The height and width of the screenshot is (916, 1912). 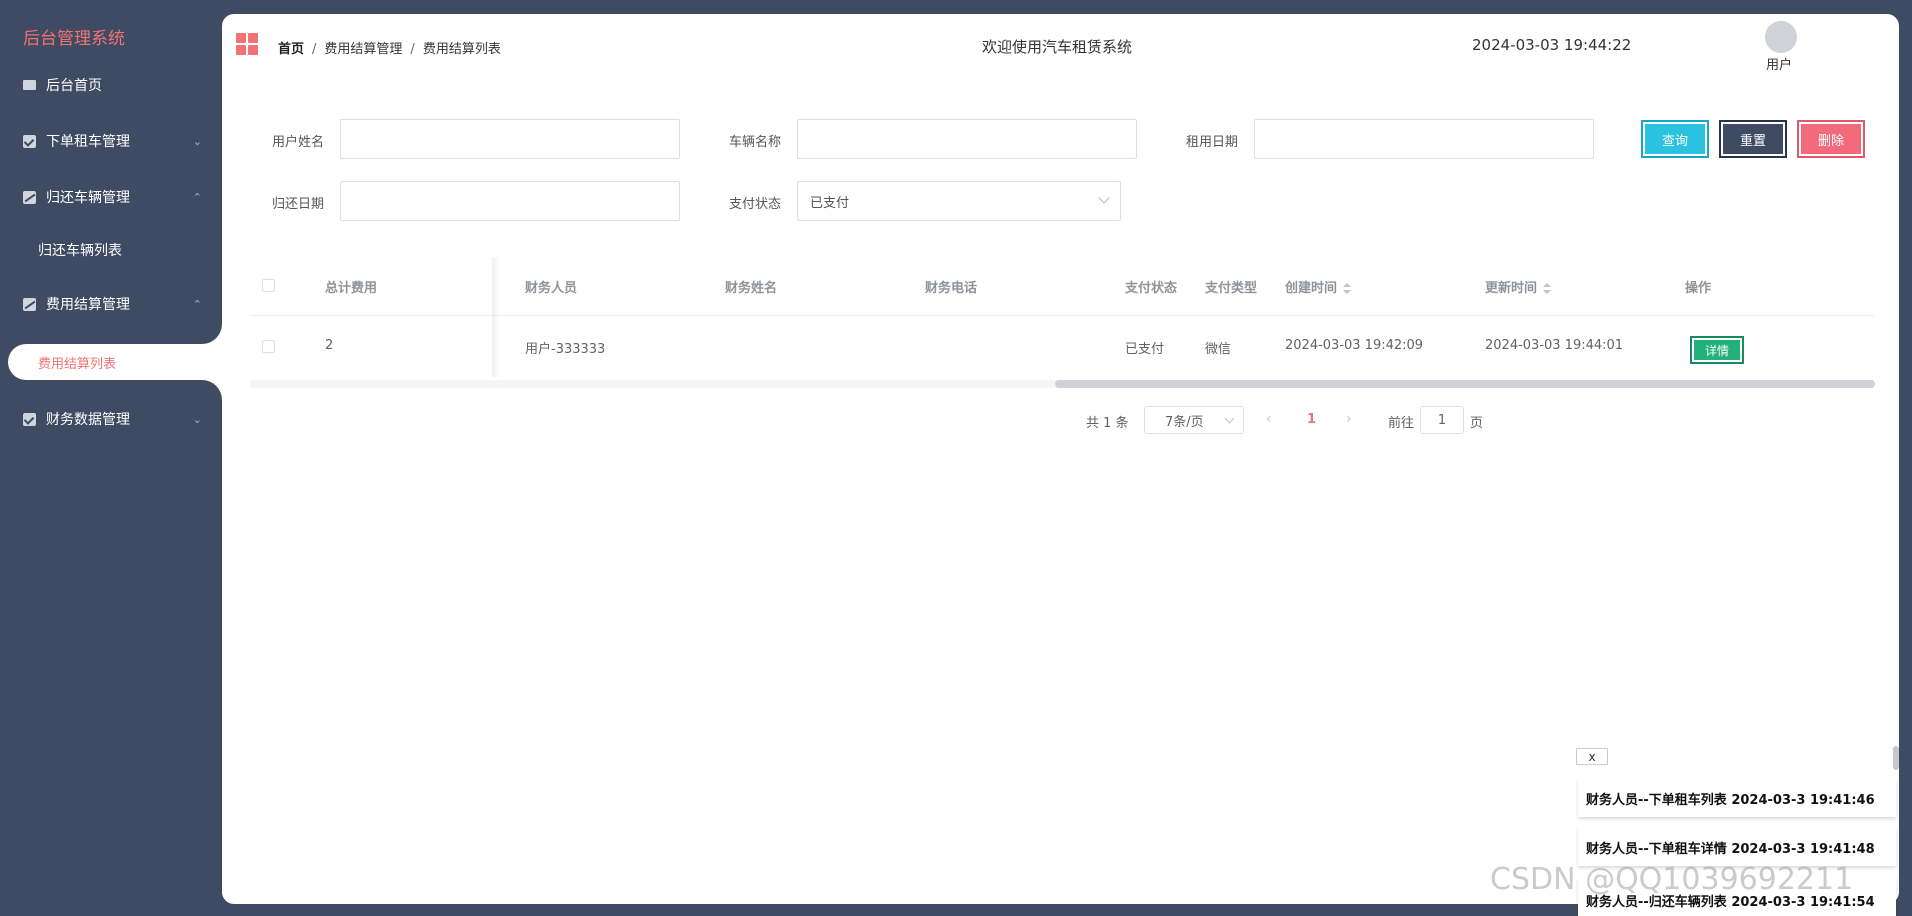 I want to click on pay-status-value: 已支付, so click(x=830, y=203).